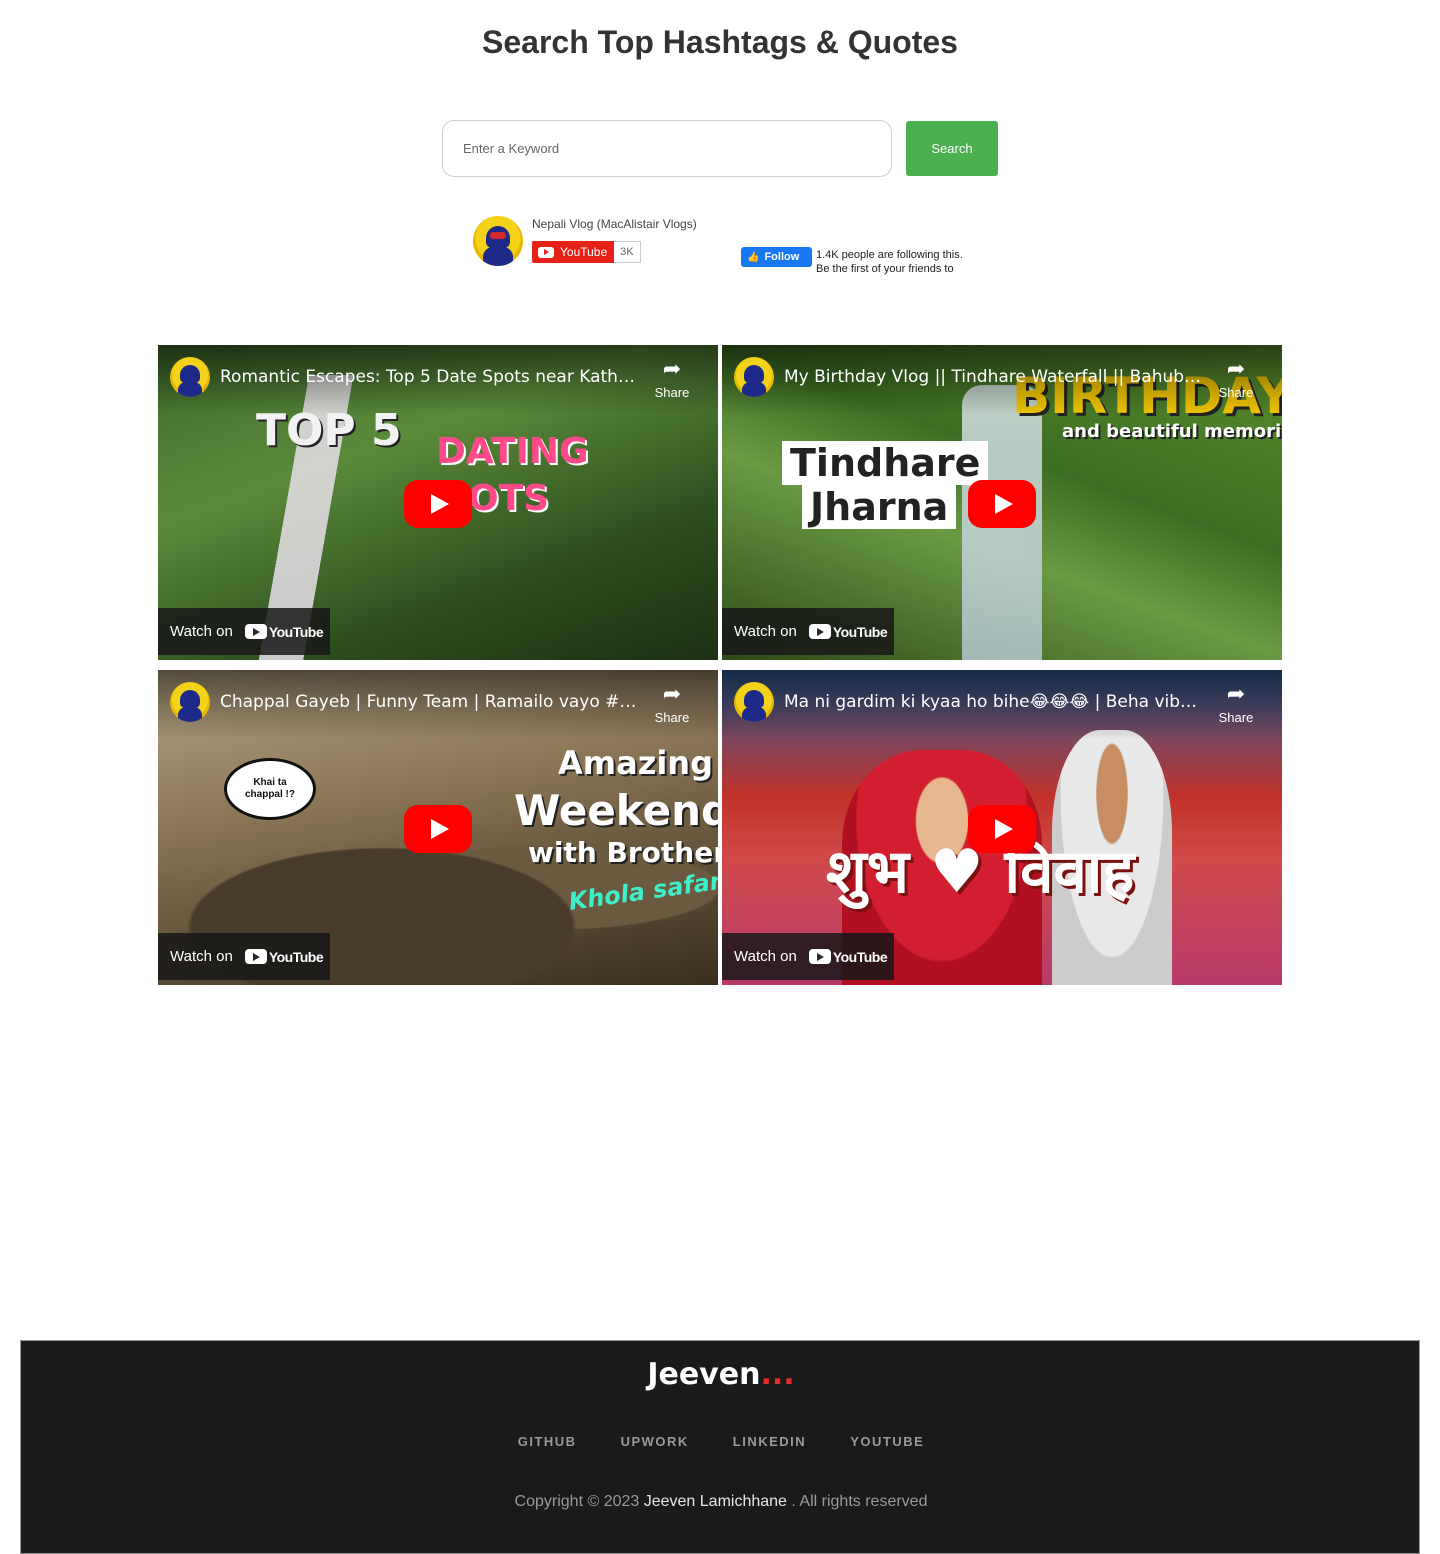 The width and height of the screenshot is (1440, 1554). What do you see at coordinates (635, 763) in the screenshot?
I see `thumbnail-text: Amazing` at bounding box center [635, 763].